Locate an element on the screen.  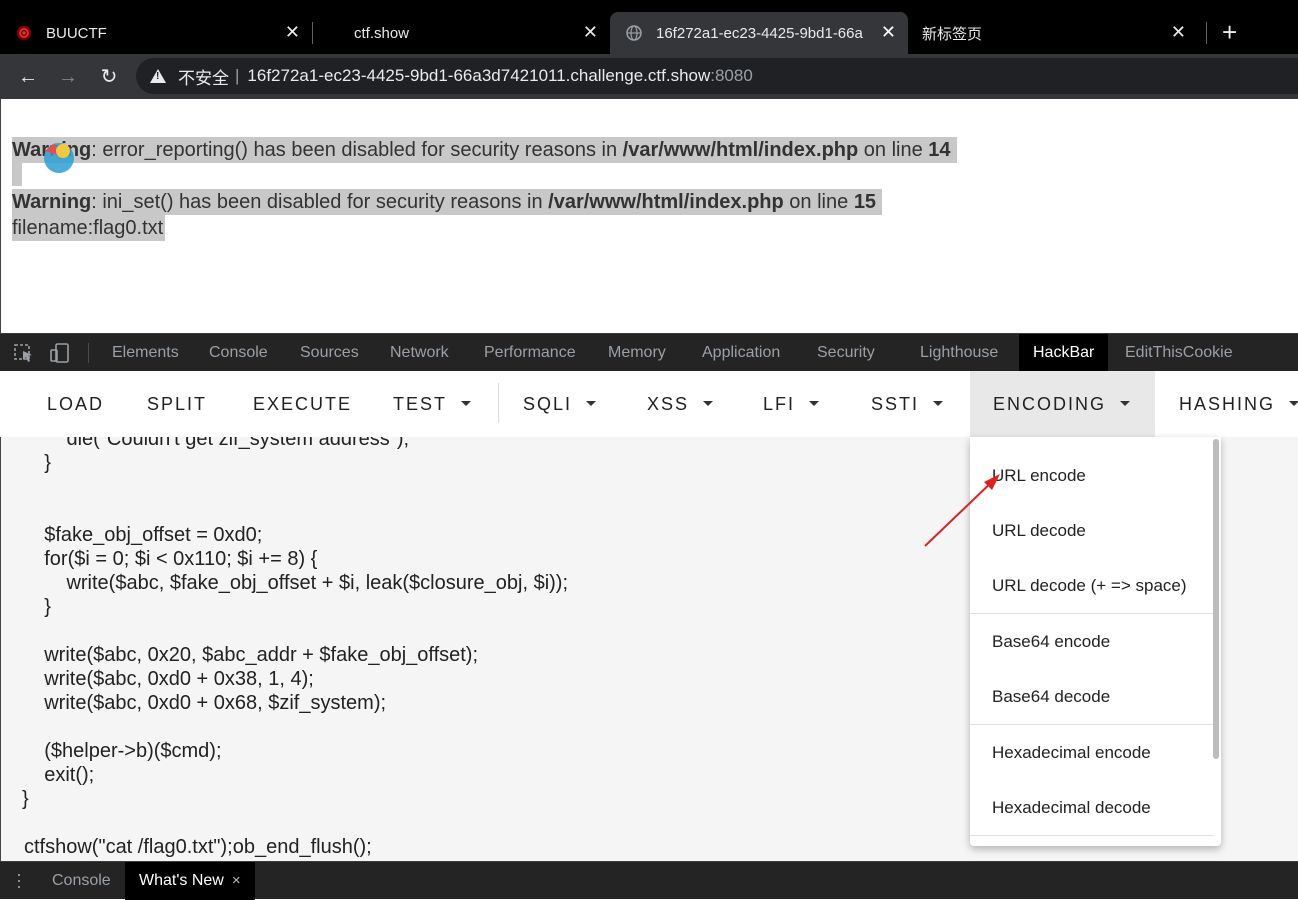
lfi-menu-button: LFI is located at coordinates (791, 404).